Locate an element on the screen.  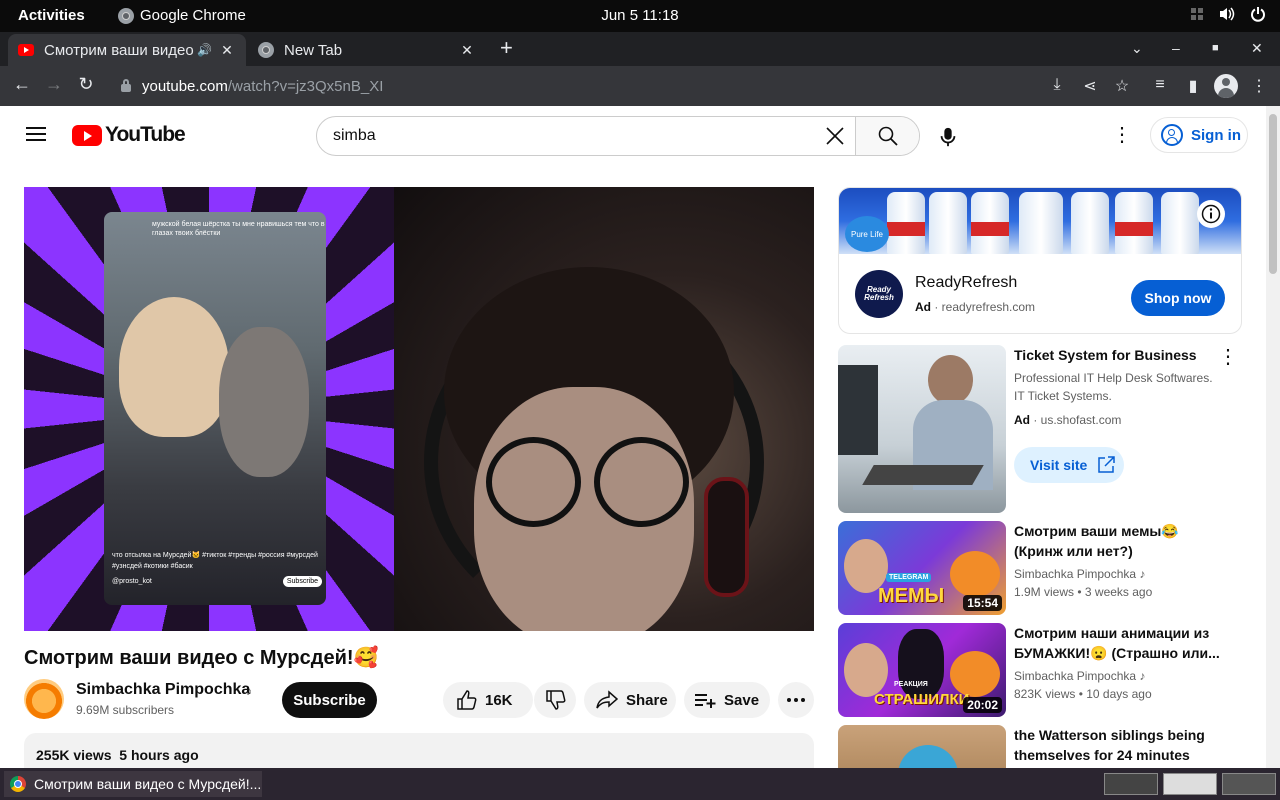
system-top-bar: Activities Google Chrome Jun 5 11:18 is located at coordinates (640, 16).